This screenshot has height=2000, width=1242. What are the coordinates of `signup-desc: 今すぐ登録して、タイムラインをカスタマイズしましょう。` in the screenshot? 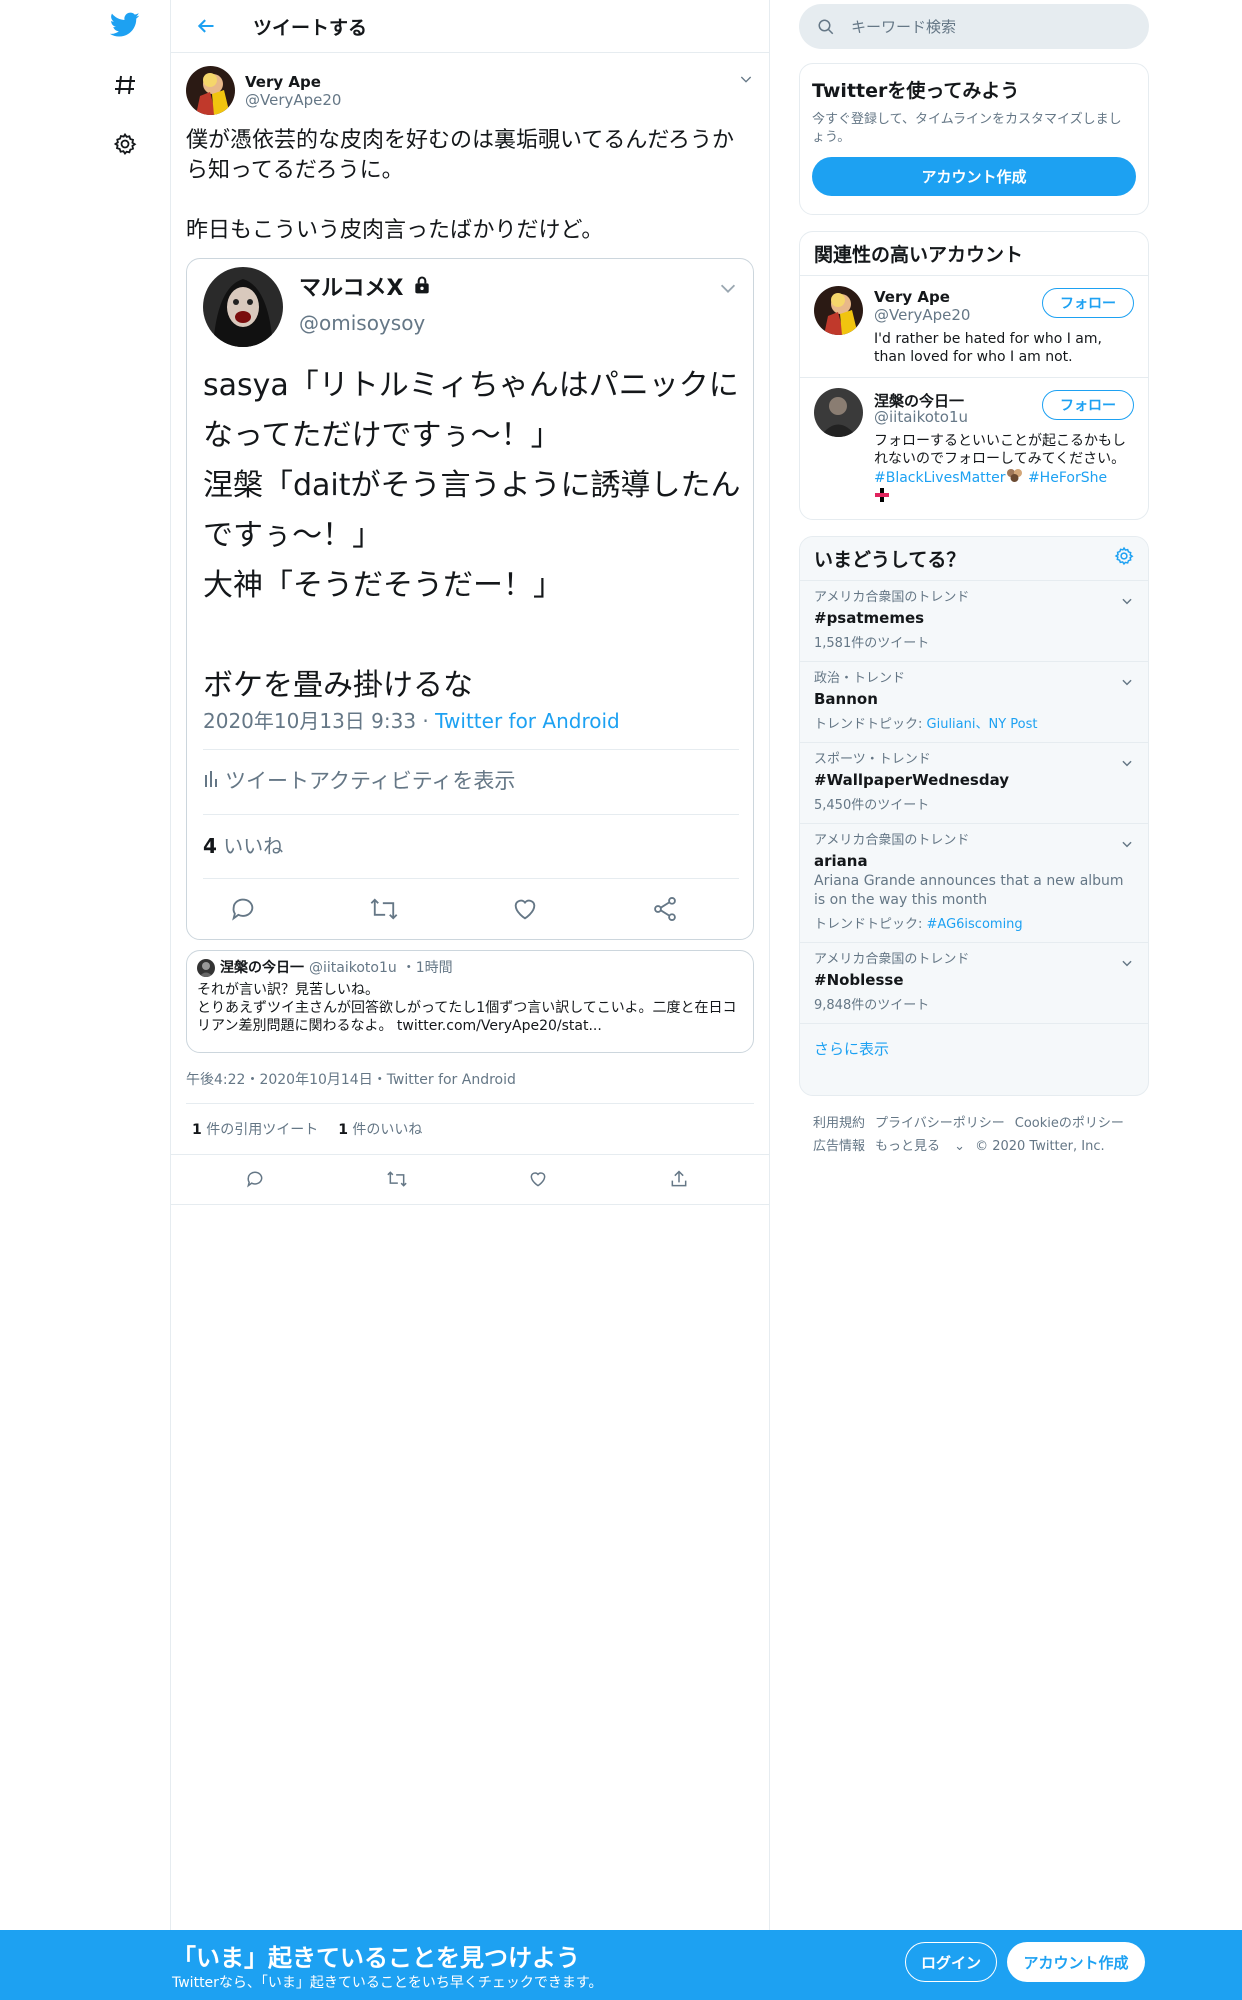 It's located at (967, 128).